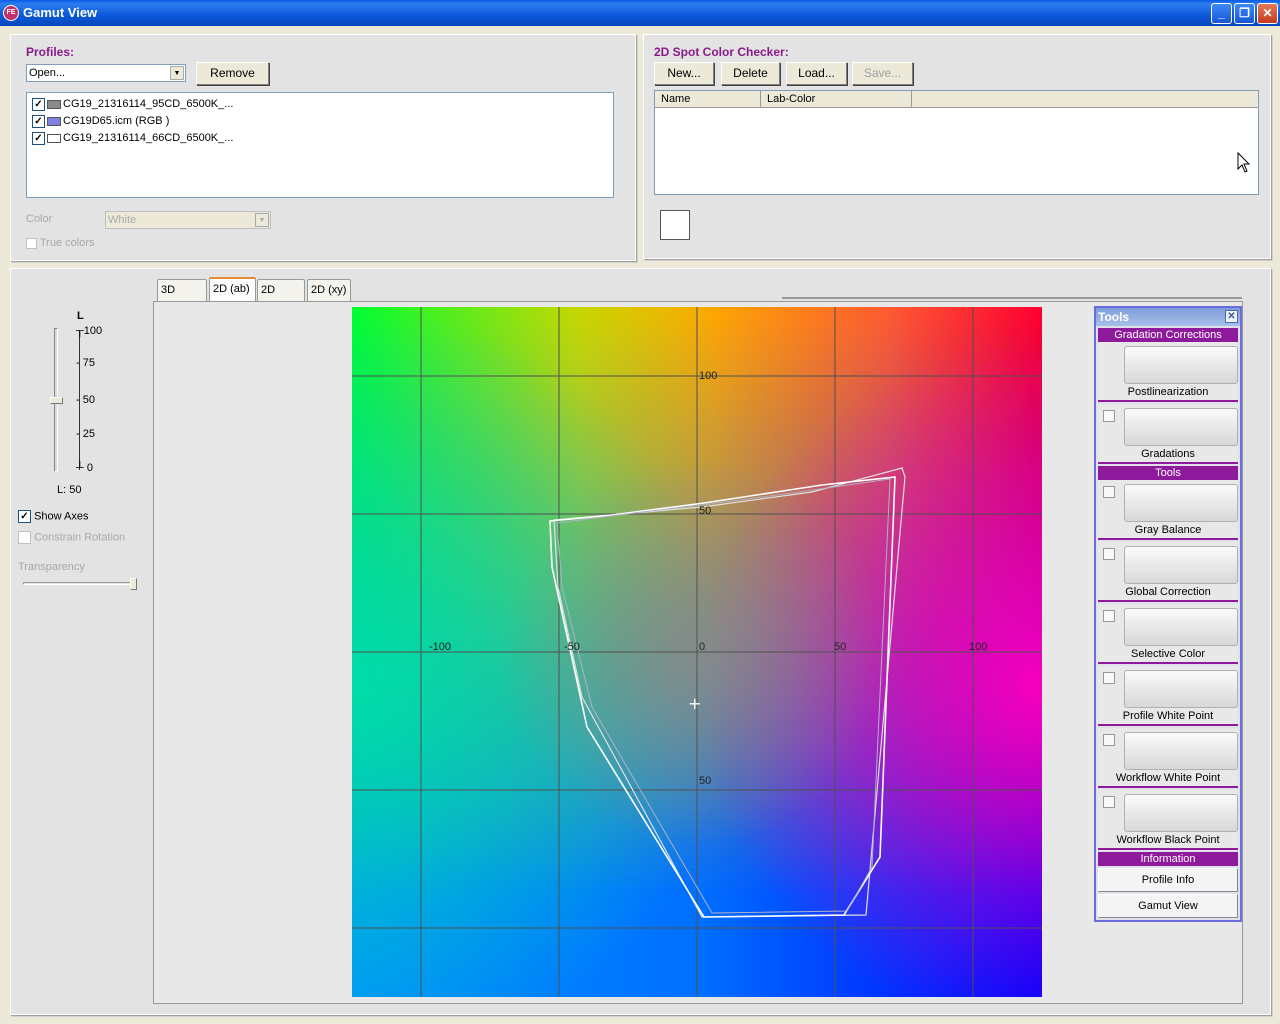  What do you see at coordinates (31, 243) in the screenshot?
I see `true-colors-checkbox` at bounding box center [31, 243].